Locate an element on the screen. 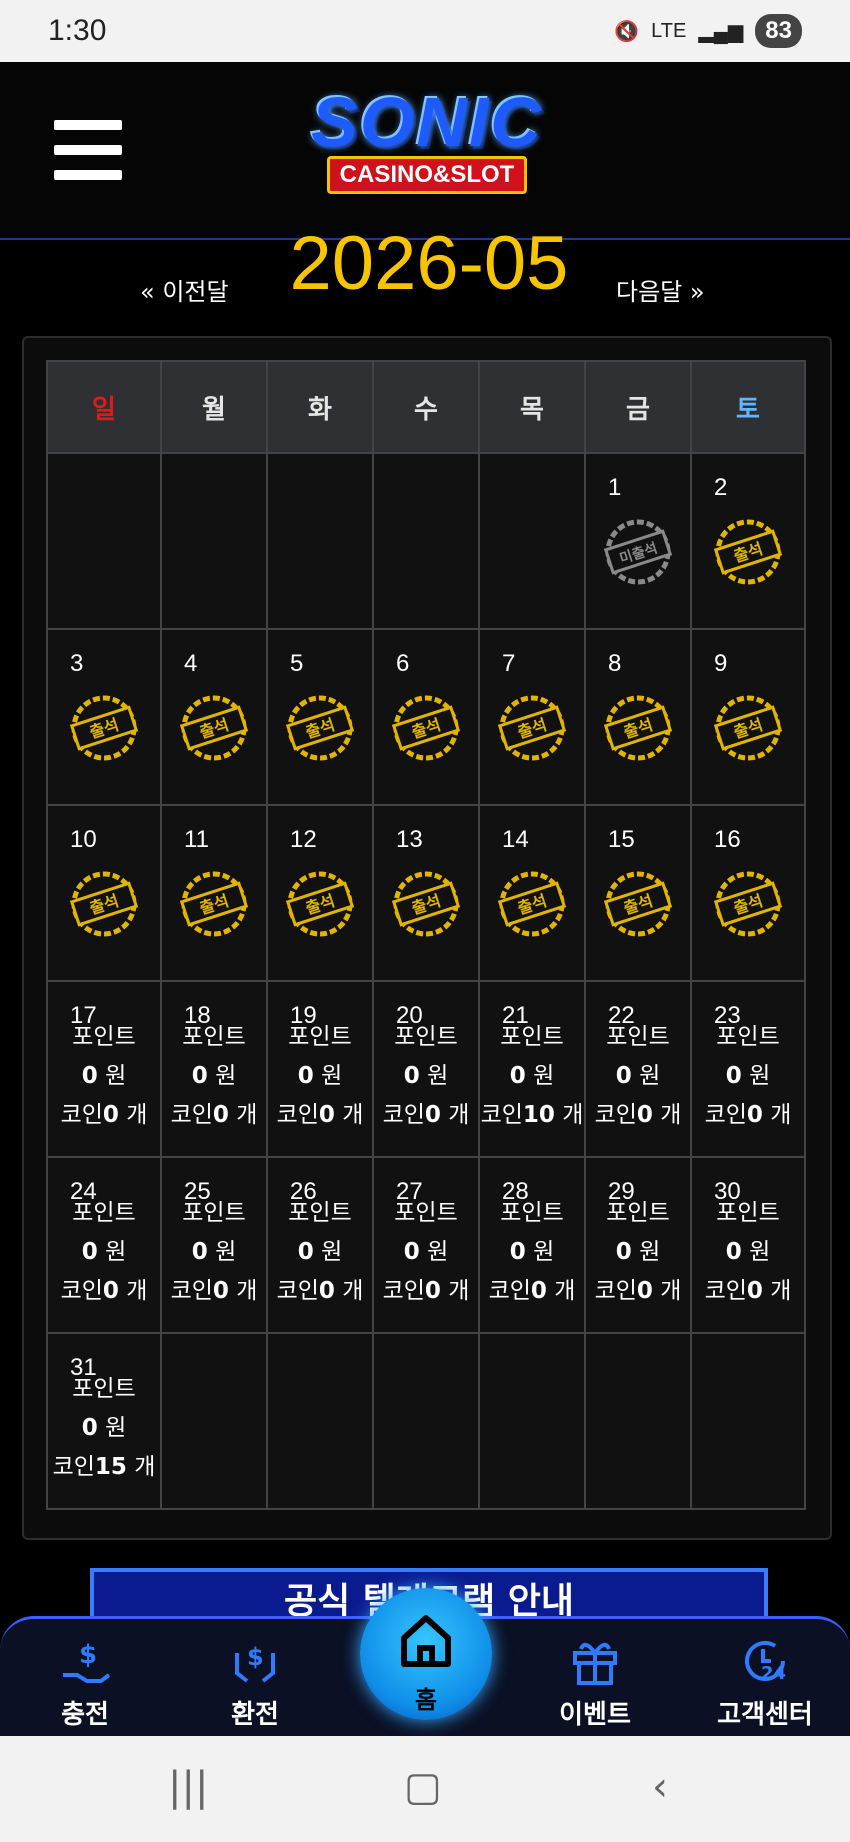  day-number: 10 is located at coordinates (83, 839).